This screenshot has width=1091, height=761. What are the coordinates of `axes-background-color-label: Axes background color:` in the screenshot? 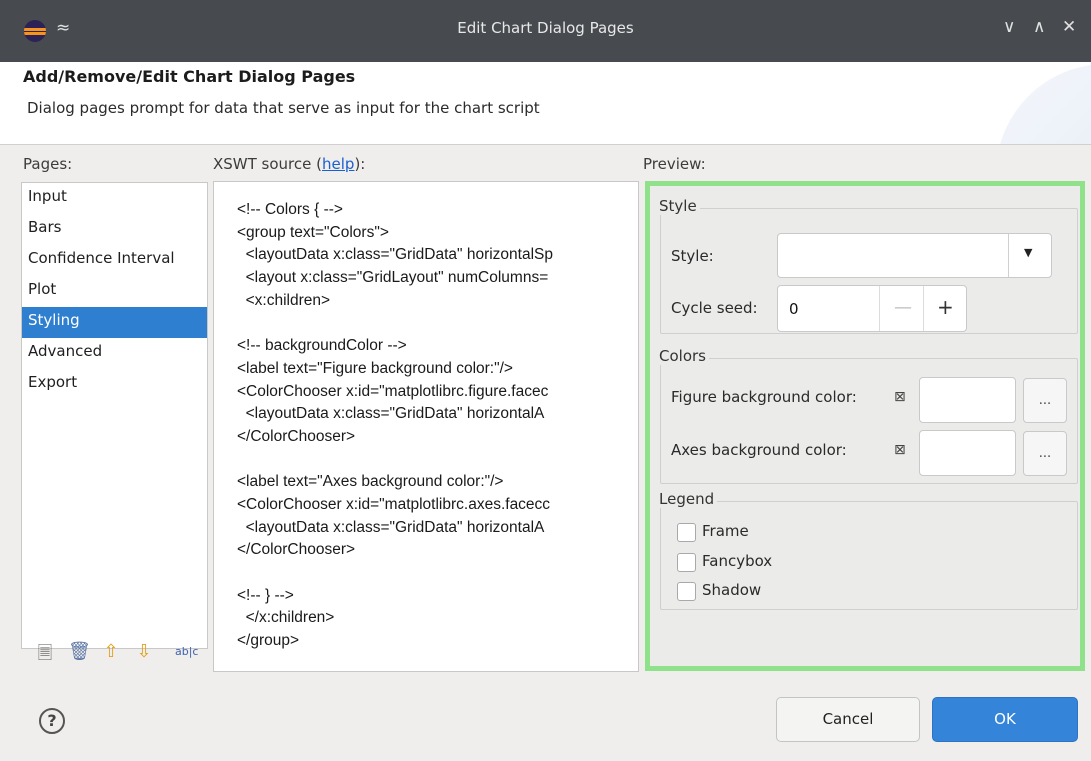 It's located at (759, 450).